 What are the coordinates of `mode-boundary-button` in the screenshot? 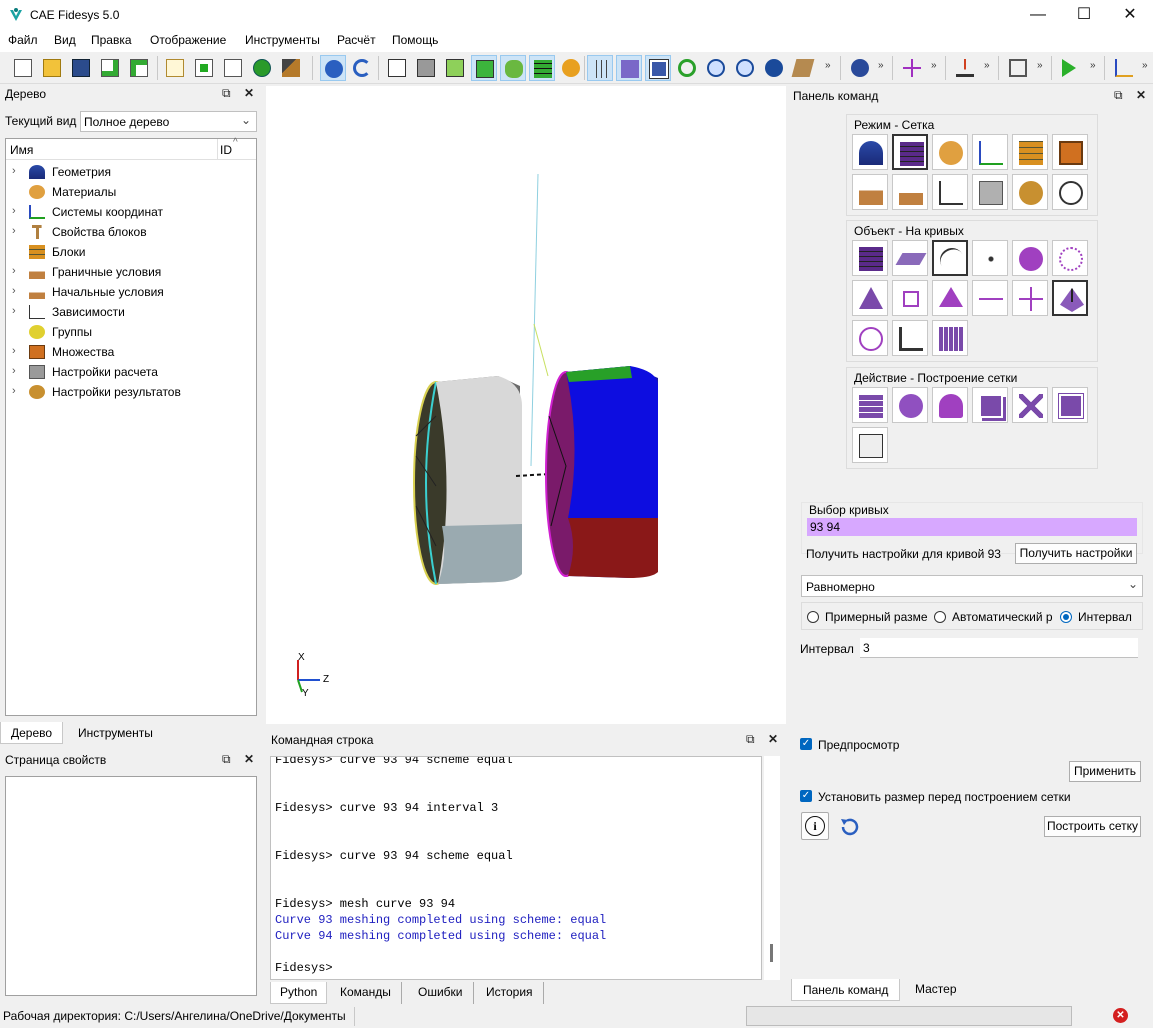 It's located at (870, 192).